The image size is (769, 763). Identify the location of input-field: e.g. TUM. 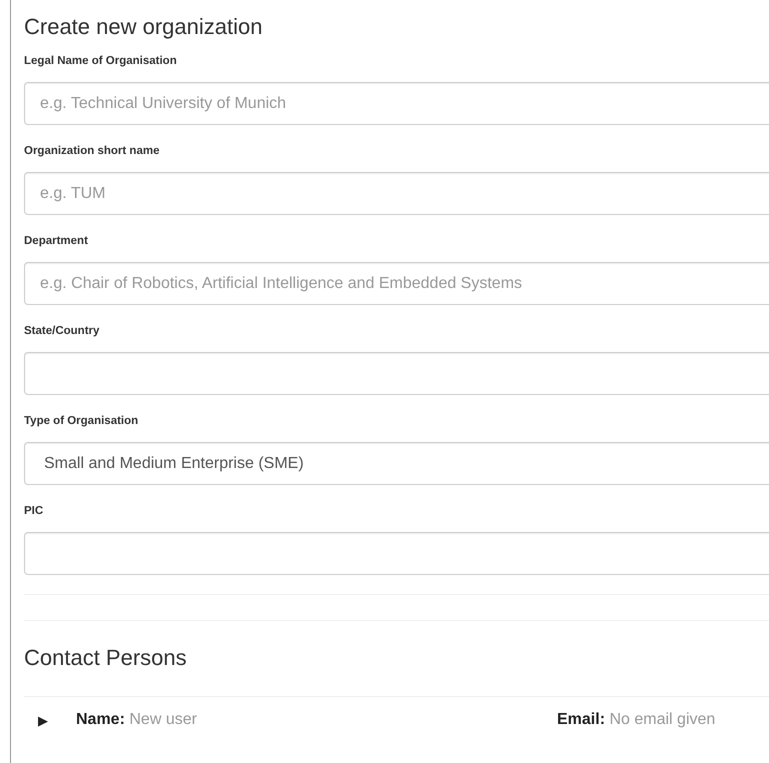
(396, 193).